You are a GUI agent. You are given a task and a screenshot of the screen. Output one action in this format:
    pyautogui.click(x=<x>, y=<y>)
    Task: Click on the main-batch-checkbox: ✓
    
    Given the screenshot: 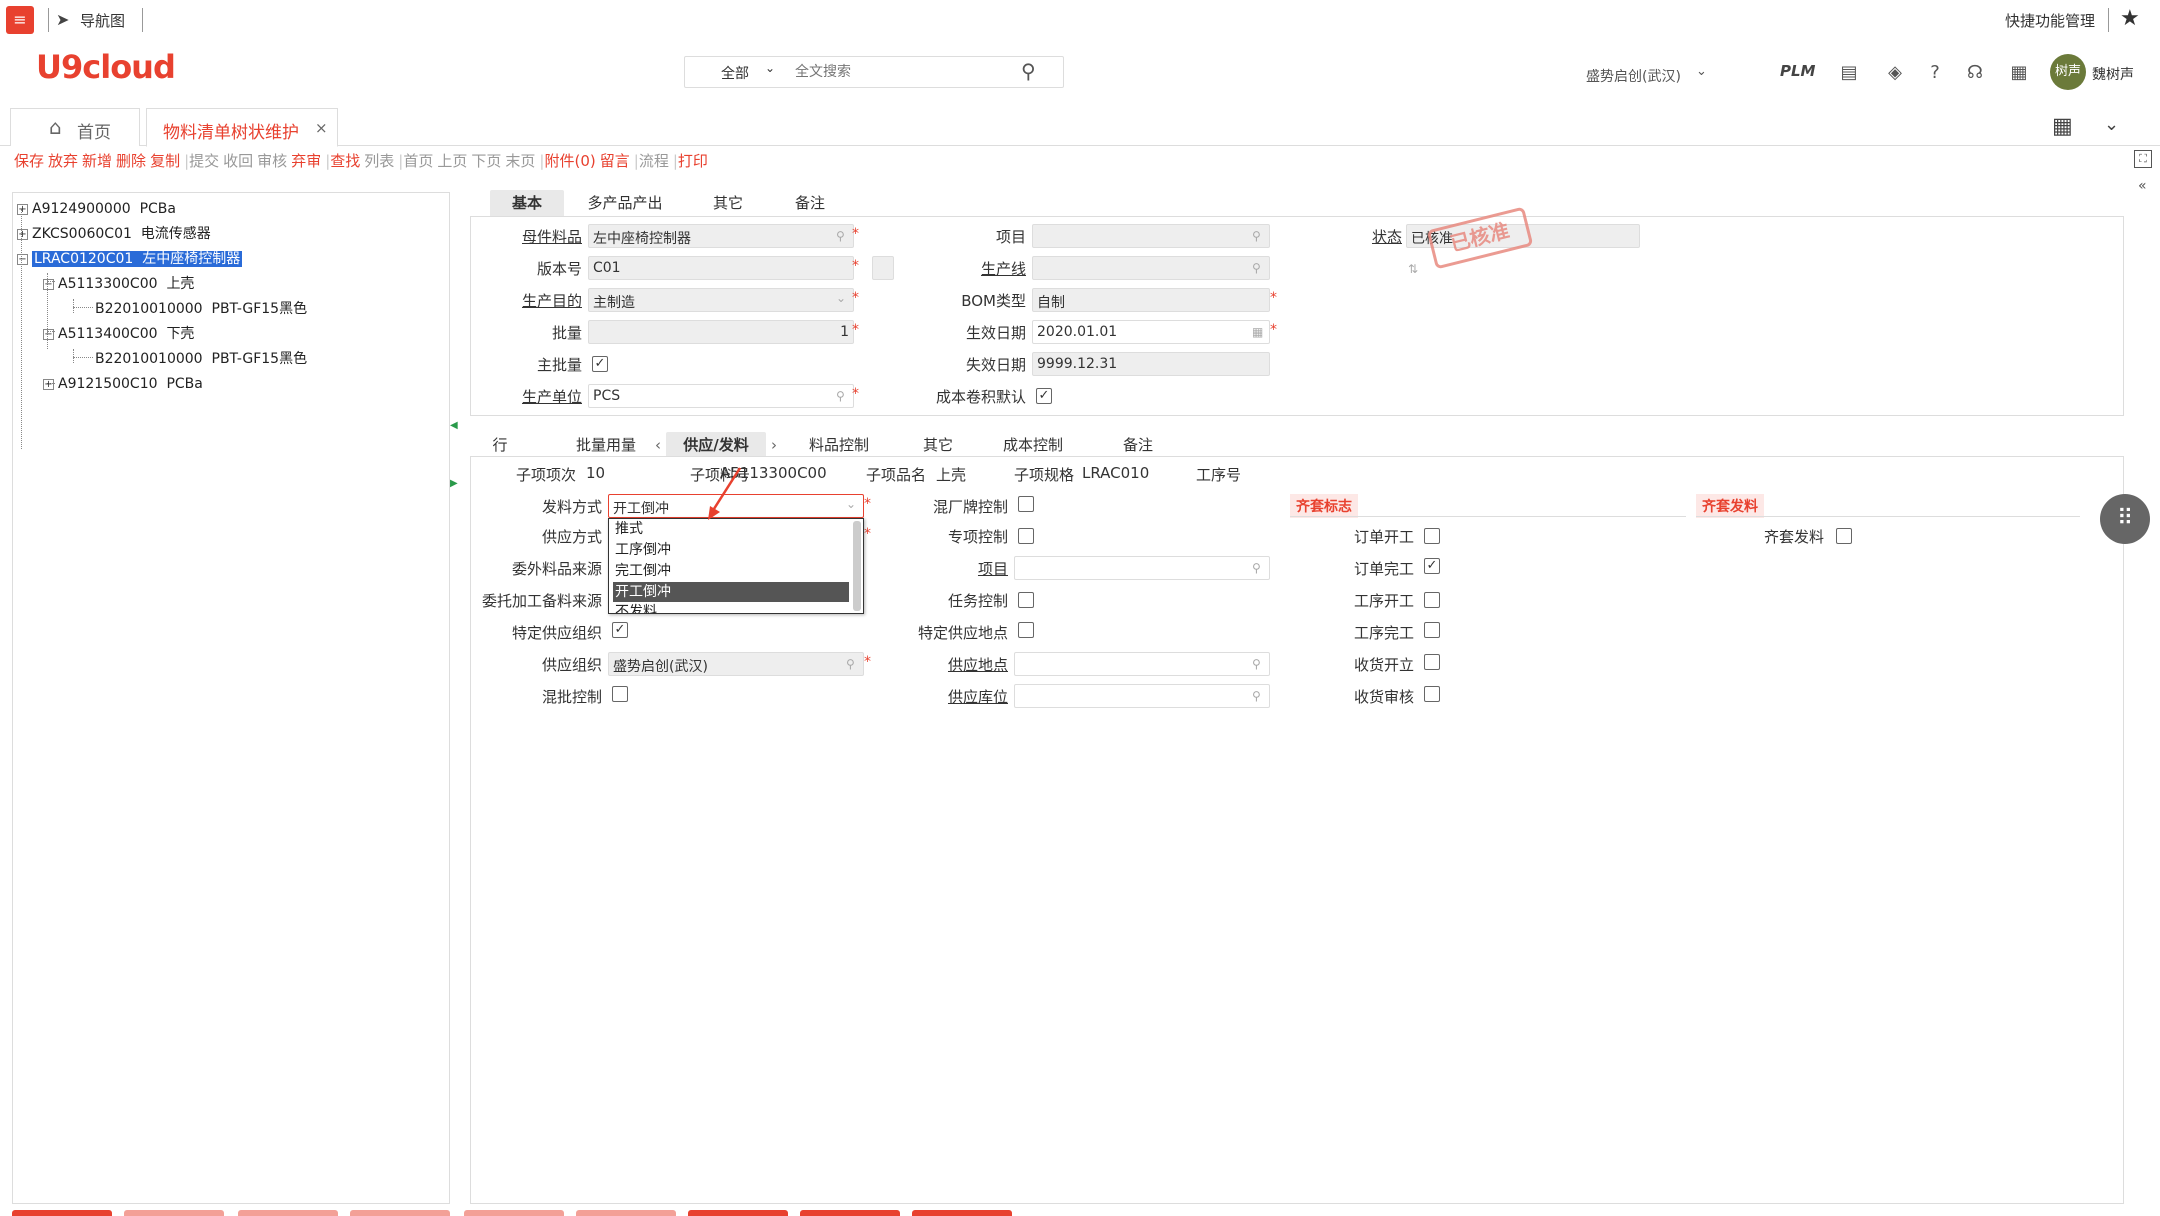 What is the action you would take?
    pyautogui.click(x=600, y=364)
    